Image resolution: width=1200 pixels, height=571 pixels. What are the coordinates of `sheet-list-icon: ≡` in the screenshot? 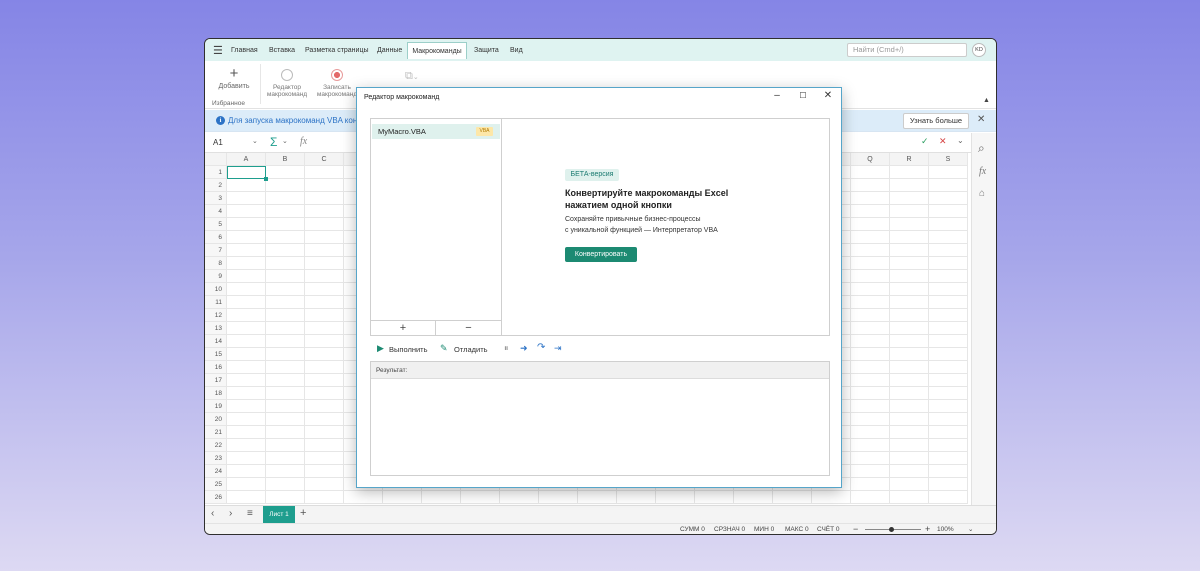 It's located at (250, 513).